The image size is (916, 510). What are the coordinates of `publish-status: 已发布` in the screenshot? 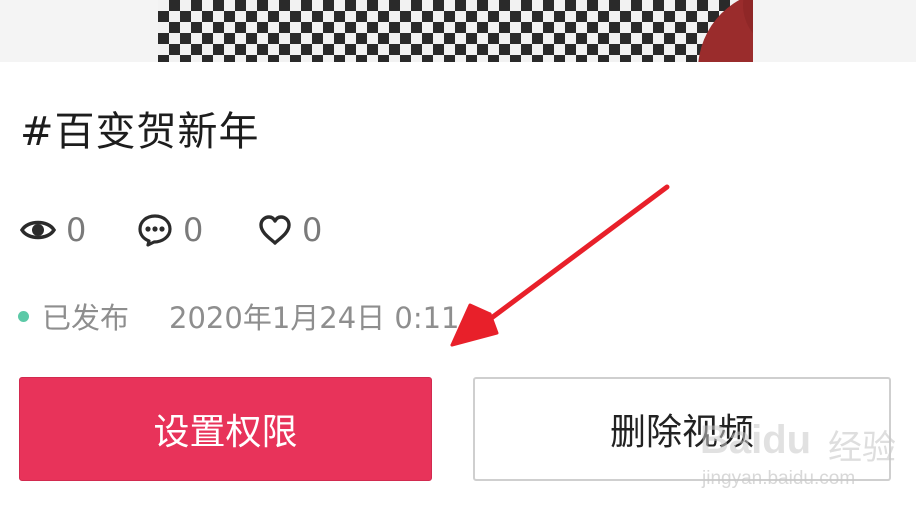 It's located at (86, 318).